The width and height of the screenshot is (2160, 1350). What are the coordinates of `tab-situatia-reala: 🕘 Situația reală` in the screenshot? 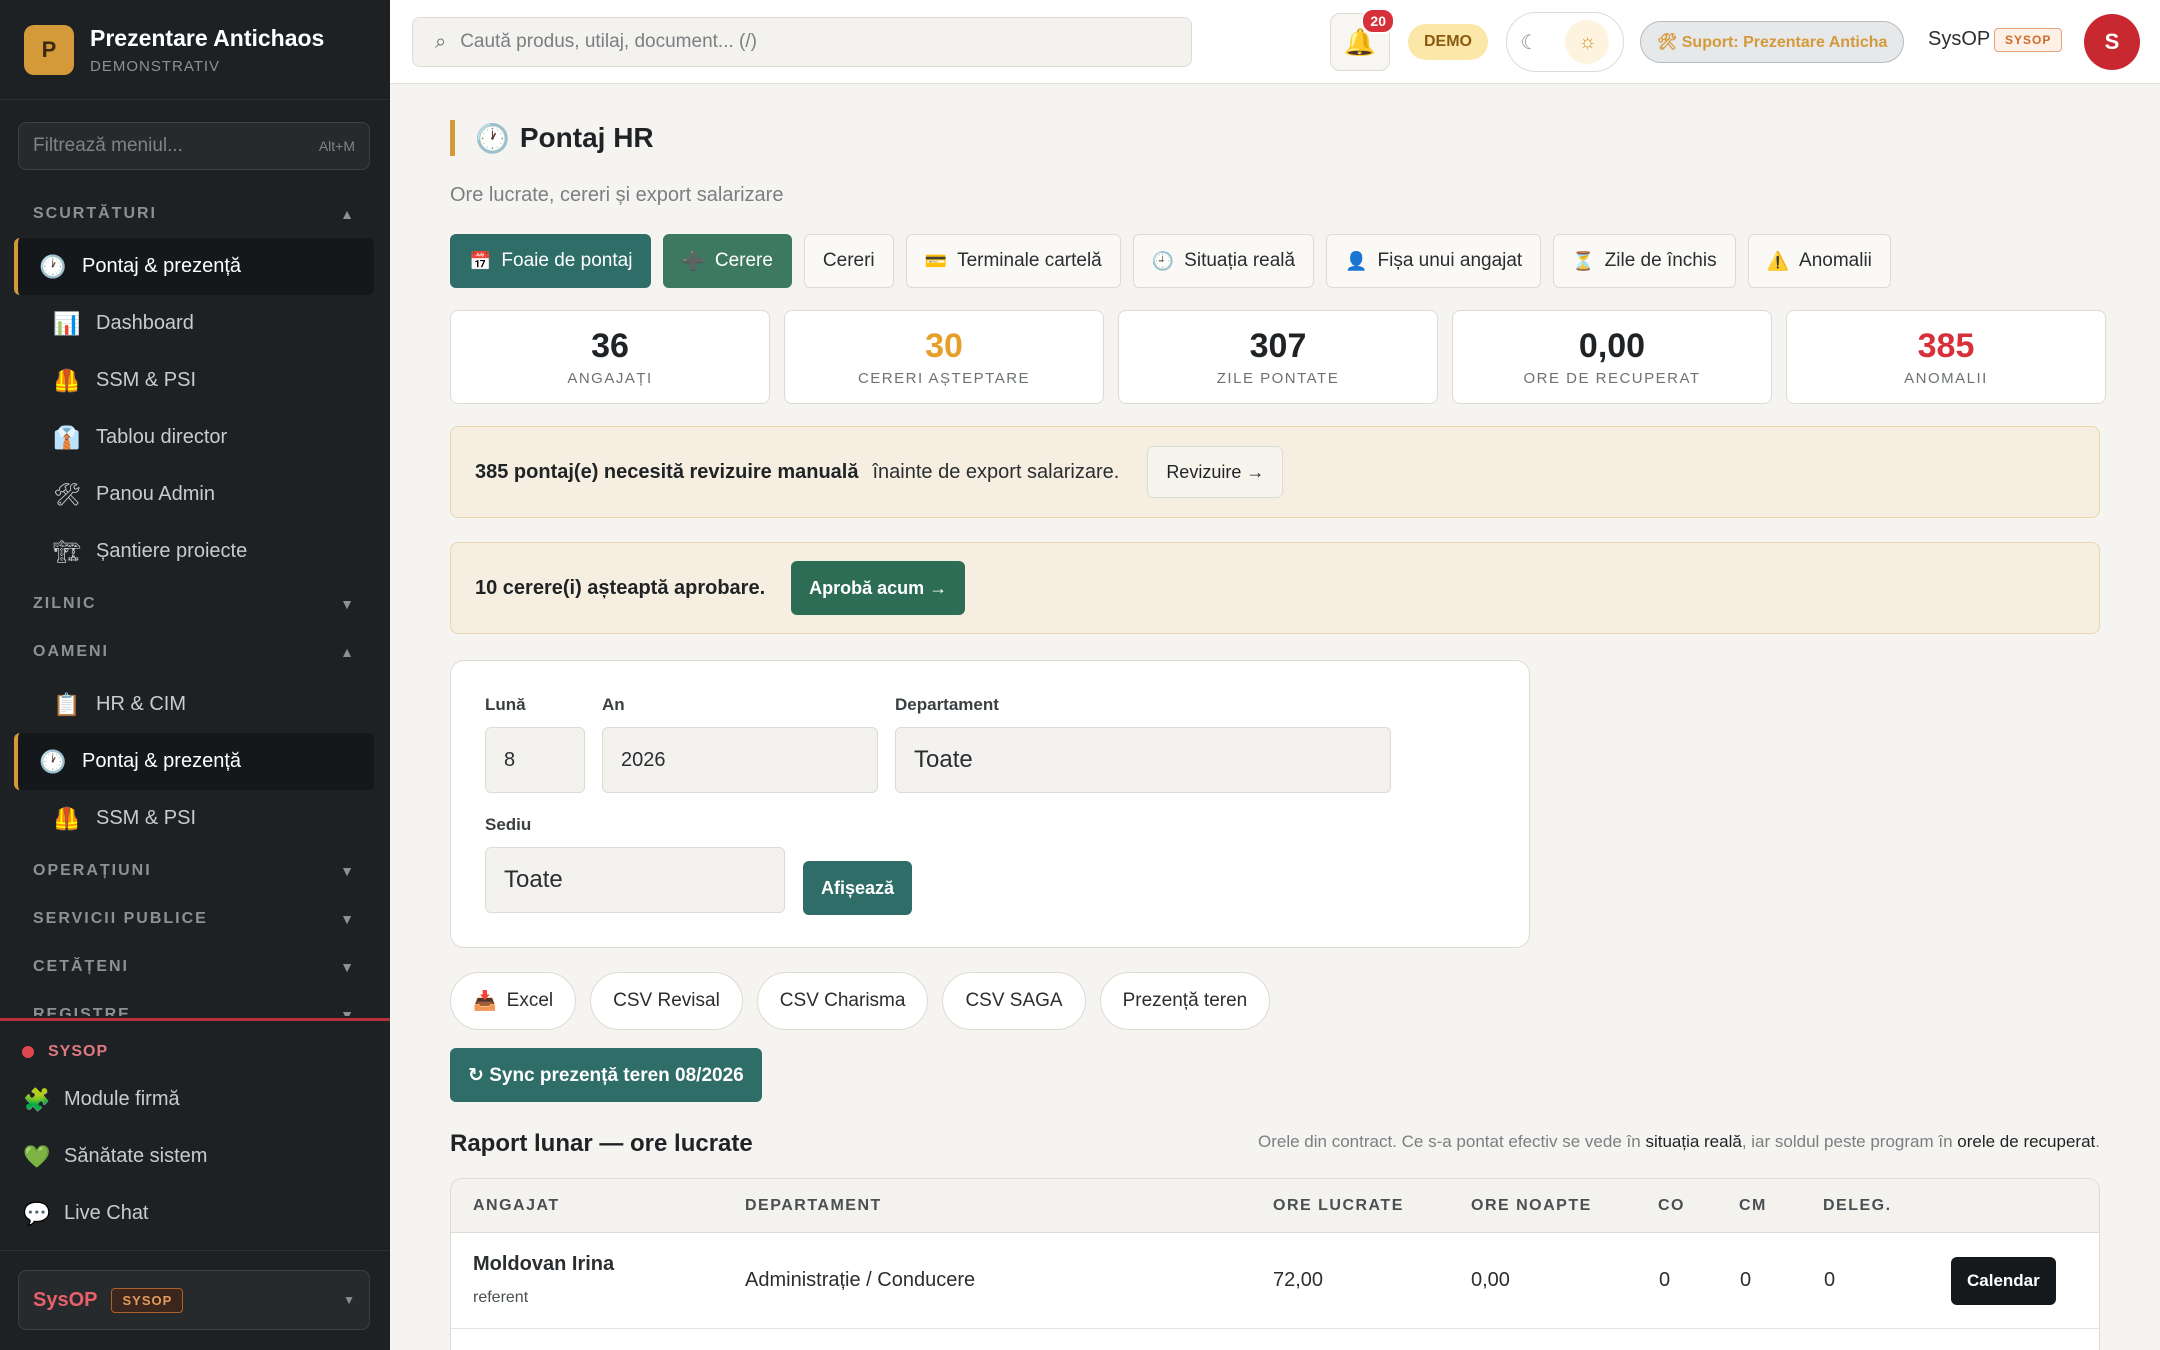 It's located at (1223, 261).